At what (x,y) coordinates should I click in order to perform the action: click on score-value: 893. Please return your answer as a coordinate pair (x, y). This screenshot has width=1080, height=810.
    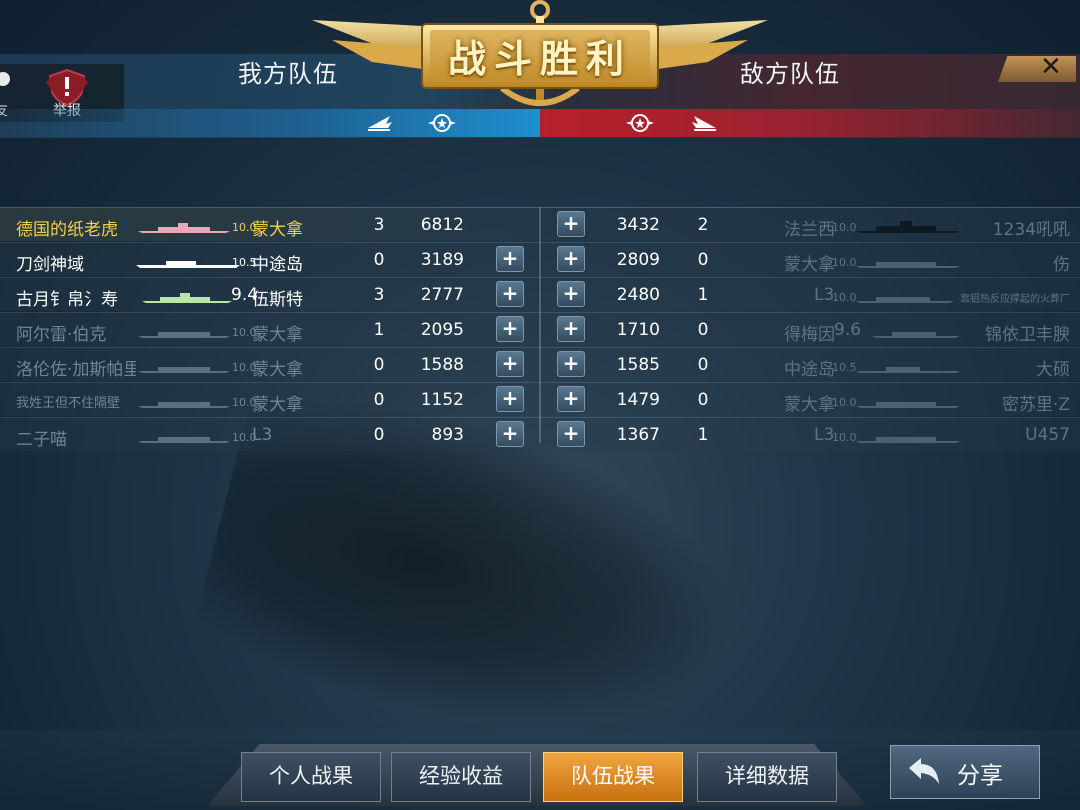
    Looking at the image, I should click on (447, 435).